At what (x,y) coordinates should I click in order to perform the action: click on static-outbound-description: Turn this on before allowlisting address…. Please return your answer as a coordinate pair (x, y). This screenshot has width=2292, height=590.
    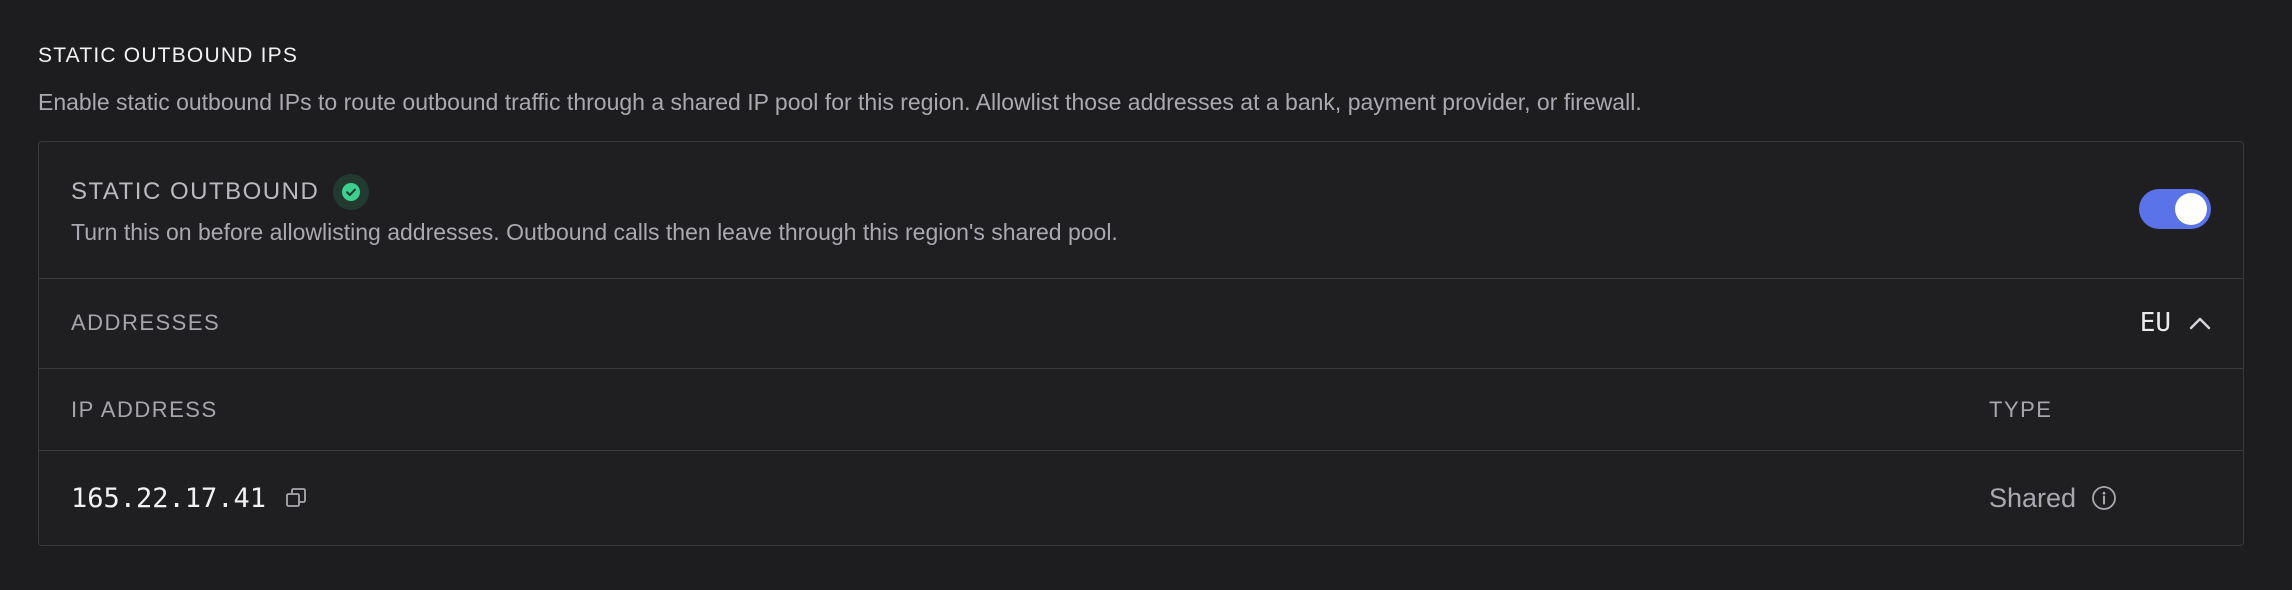
    Looking at the image, I should click on (594, 232).